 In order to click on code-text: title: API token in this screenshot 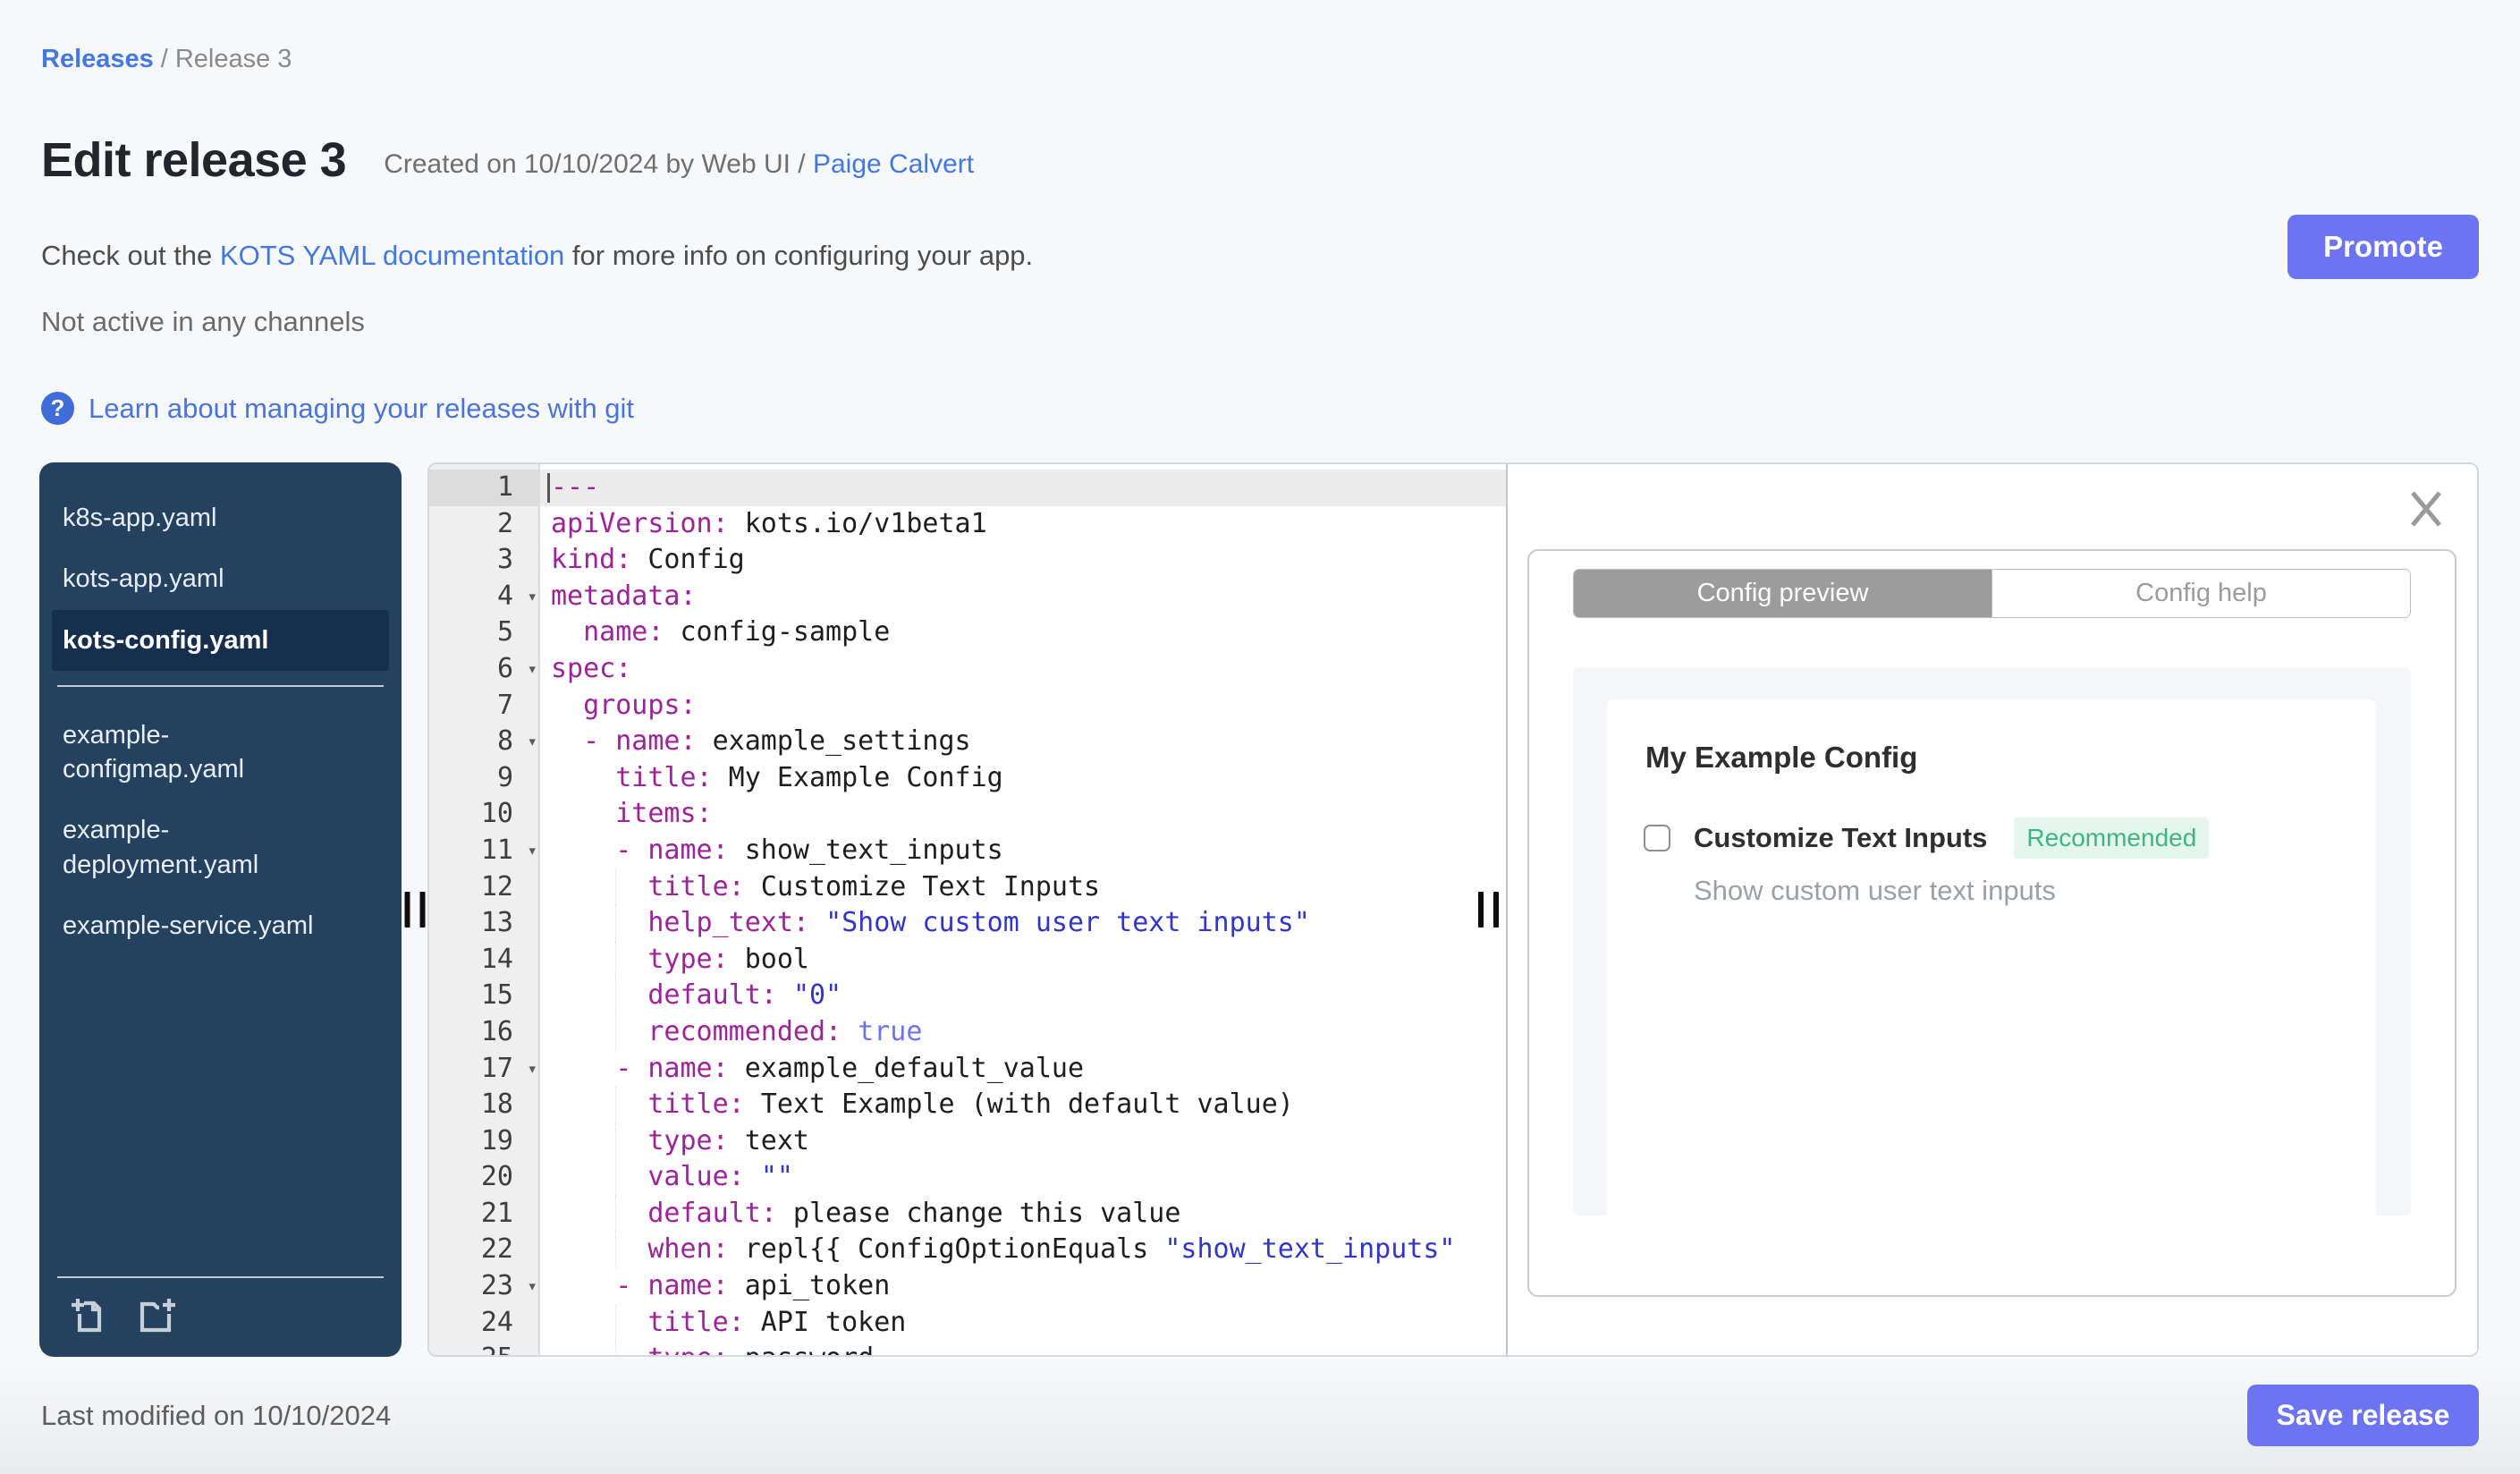, I will do `click(1023, 1323)`.